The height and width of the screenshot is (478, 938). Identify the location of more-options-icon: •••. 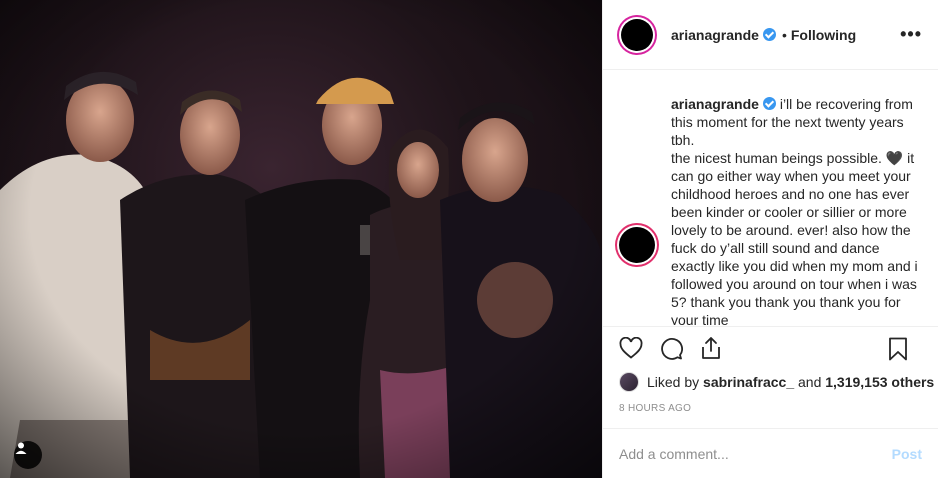
(911, 34).